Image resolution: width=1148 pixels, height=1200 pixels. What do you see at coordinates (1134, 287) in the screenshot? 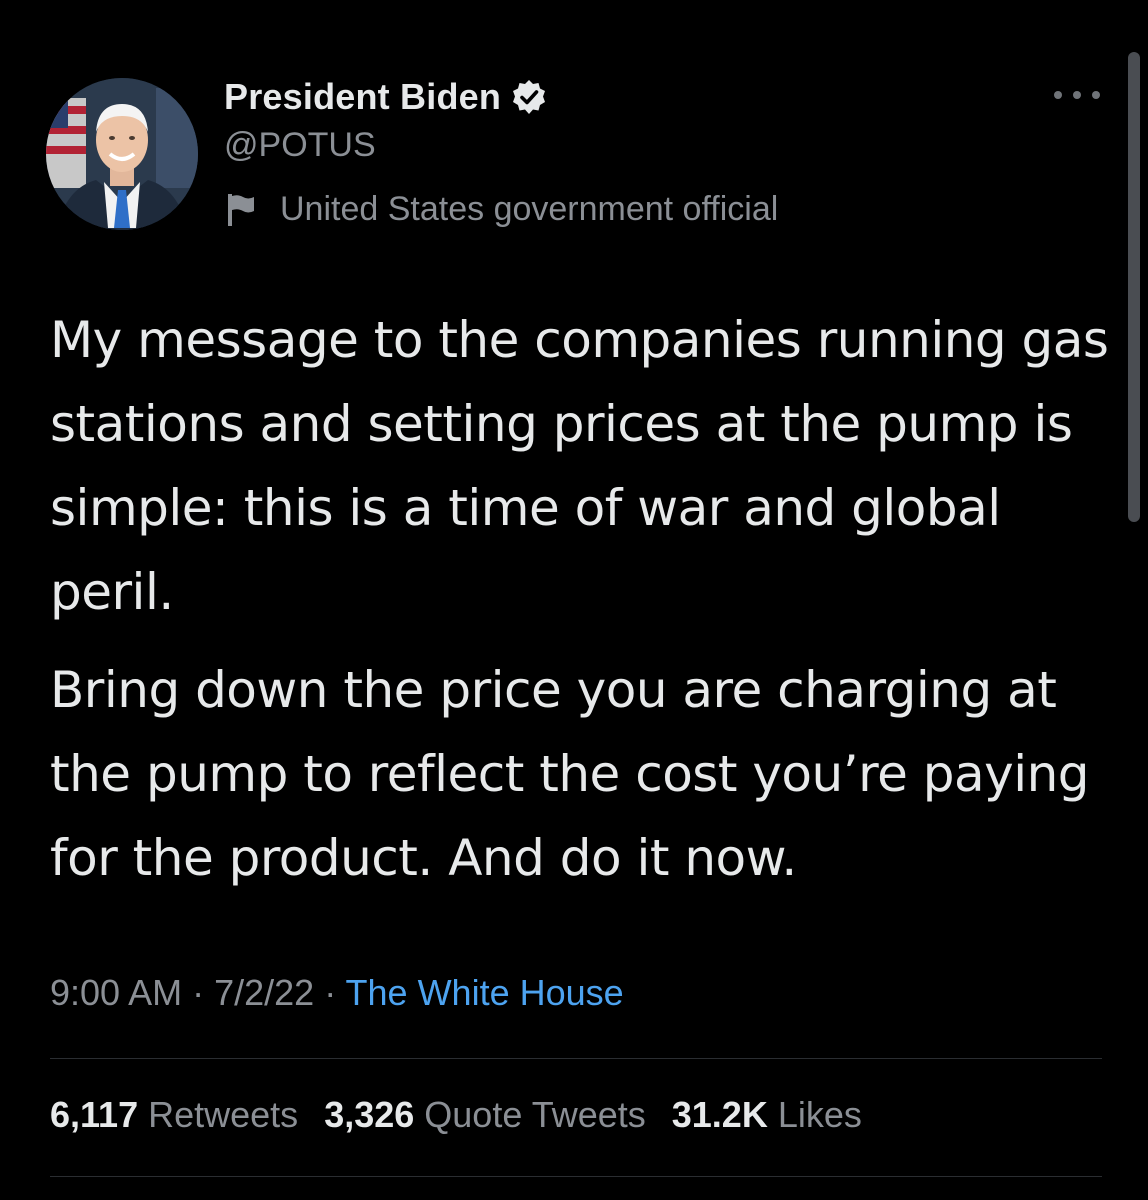
I see `scrollbar` at bounding box center [1134, 287].